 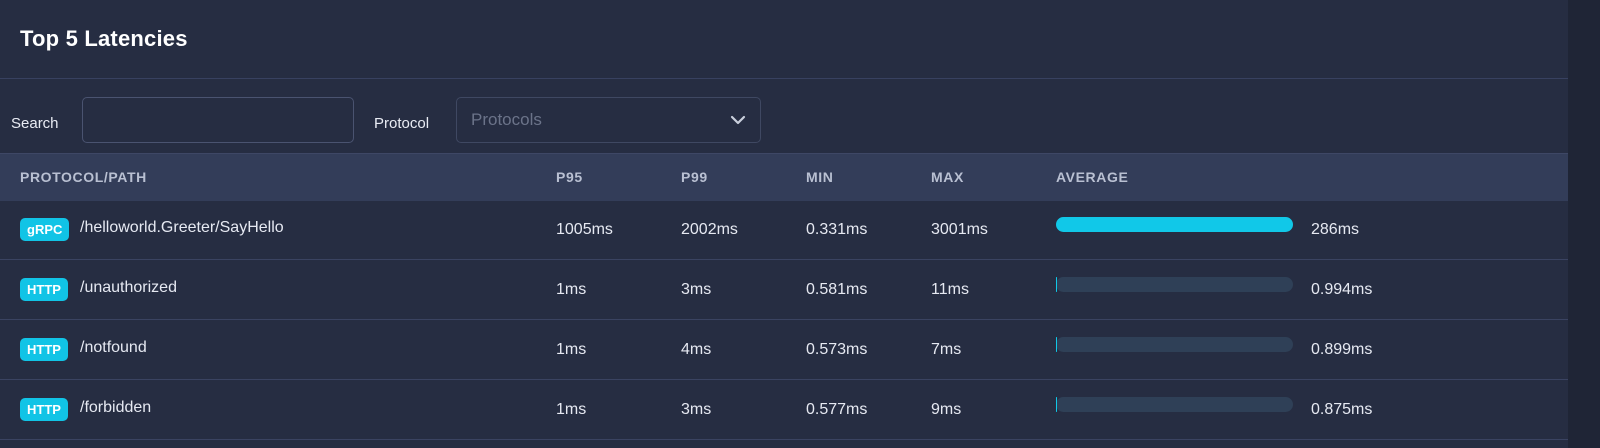 I want to click on min-value: 0.331ms, so click(x=837, y=229).